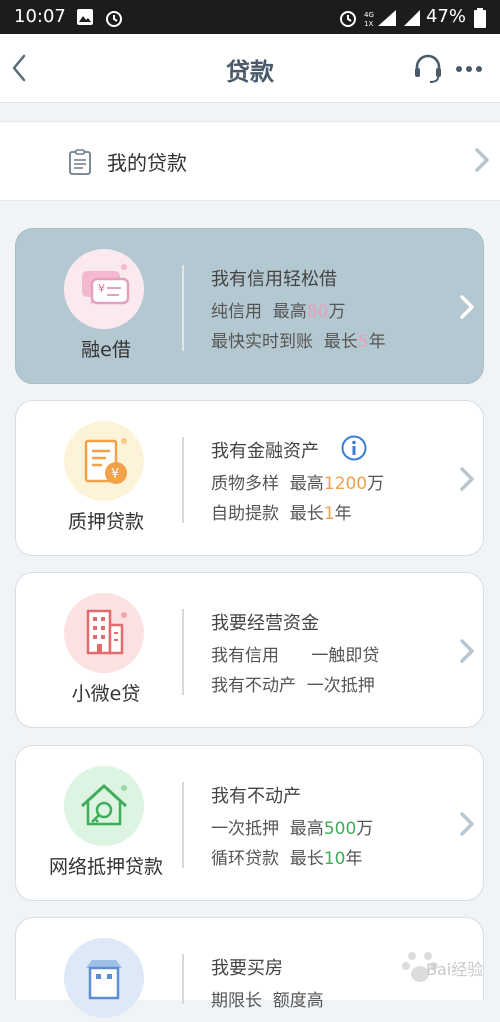 This screenshot has height=1022, width=500. I want to click on home-purchase-icon-circle, so click(104, 978).